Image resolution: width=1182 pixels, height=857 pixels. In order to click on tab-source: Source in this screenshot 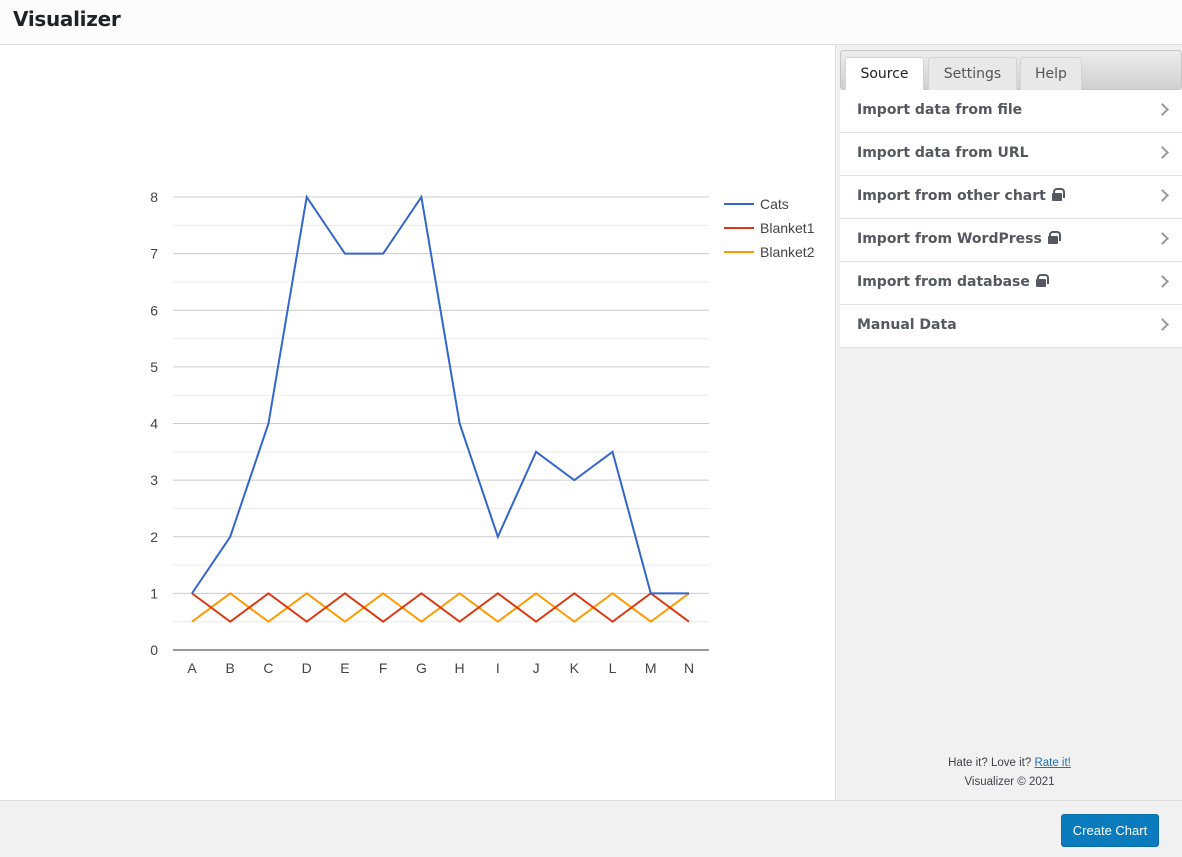, I will do `click(884, 74)`.